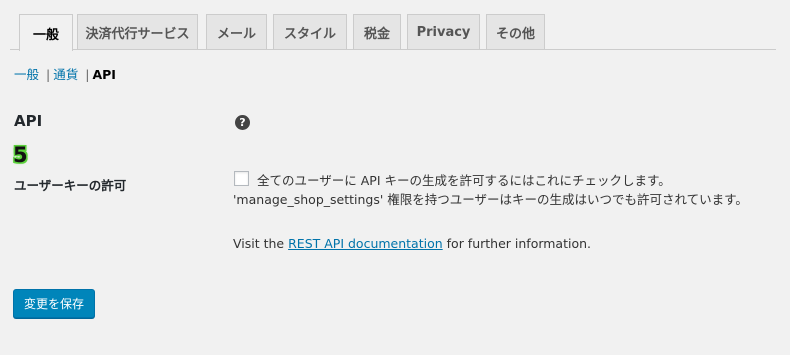 This screenshot has height=355, width=790. Describe the element at coordinates (70, 185) in the screenshot. I see `allow-user-keys-label: ユーザーキーの許可` at that location.